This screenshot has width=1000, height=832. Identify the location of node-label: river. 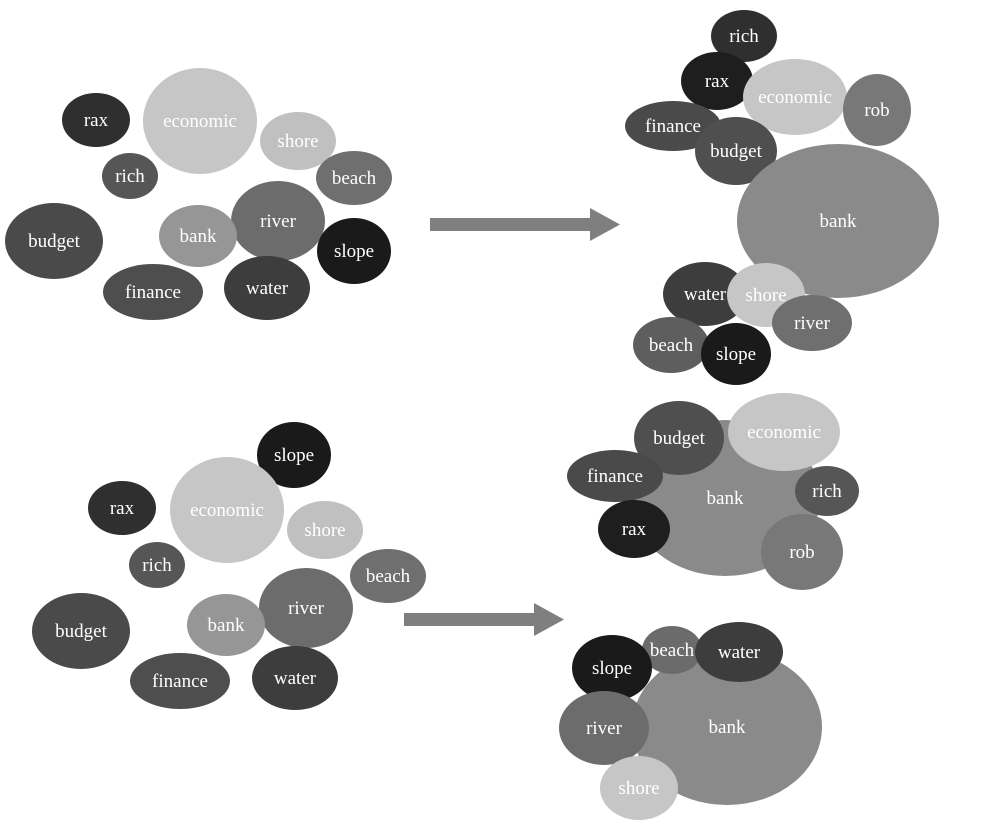
(604, 728).